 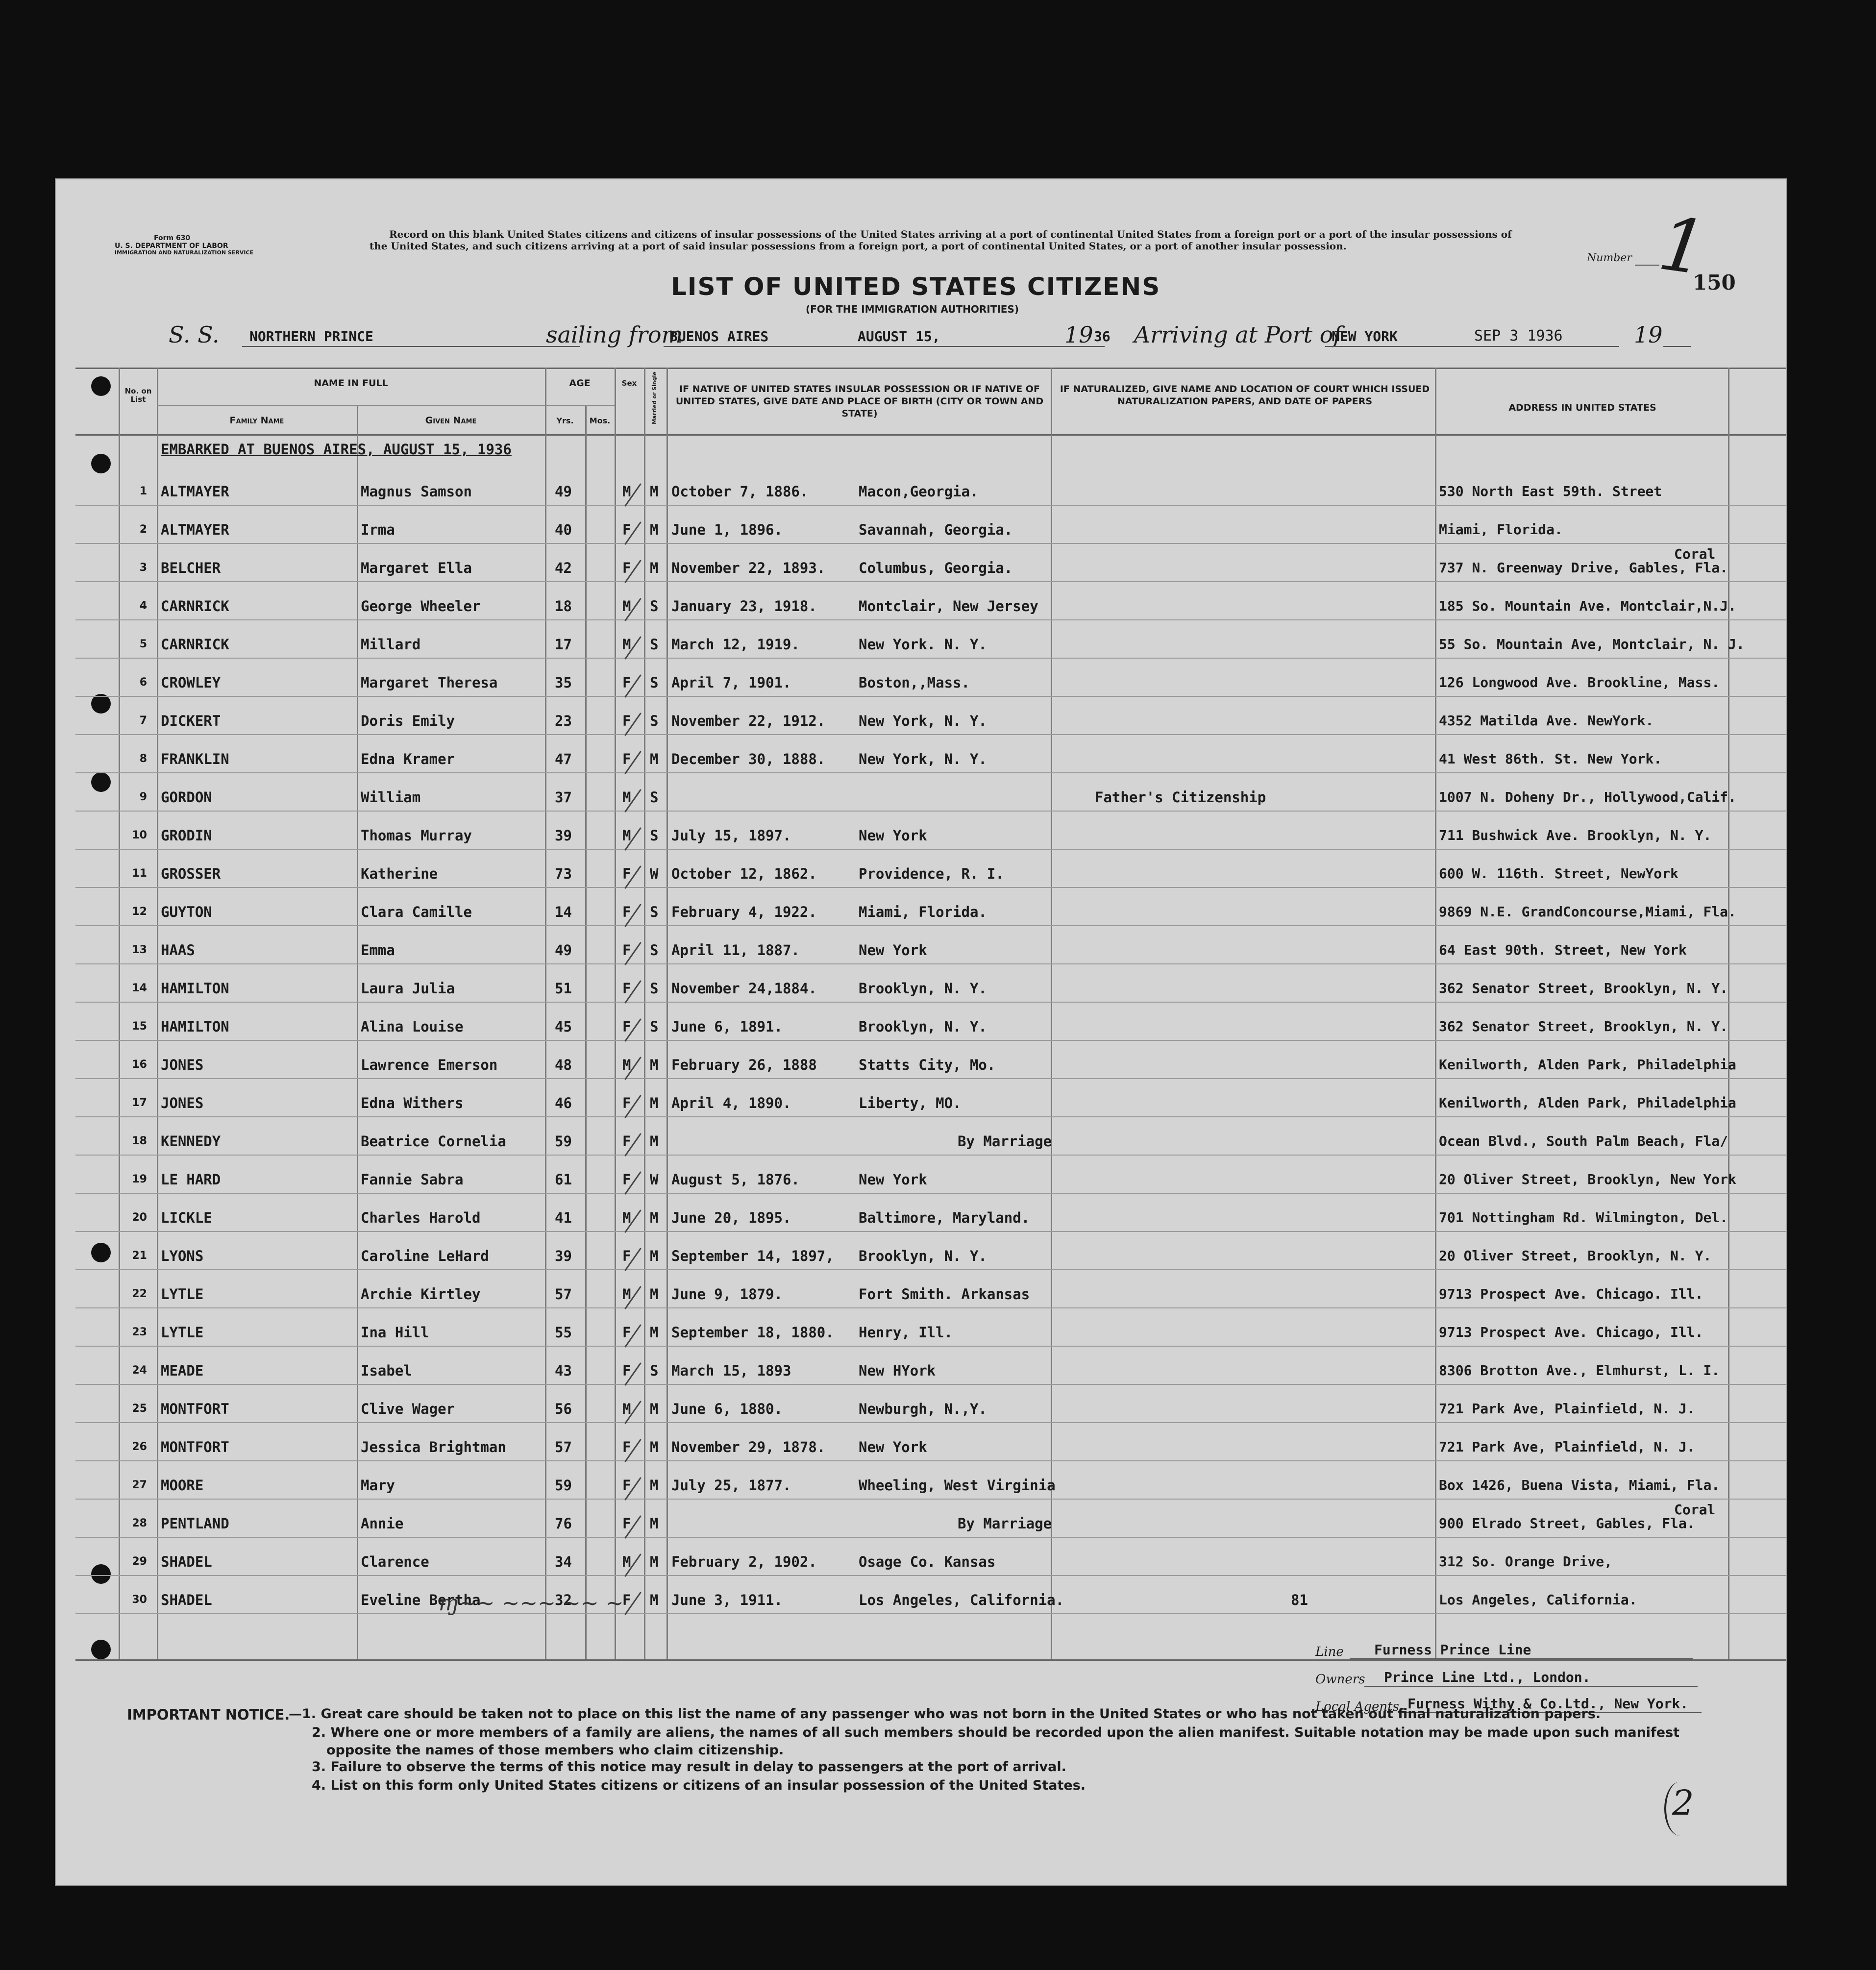 I want to click on sailing-from: BUENOS AIRES, so click(x=719, y=336).